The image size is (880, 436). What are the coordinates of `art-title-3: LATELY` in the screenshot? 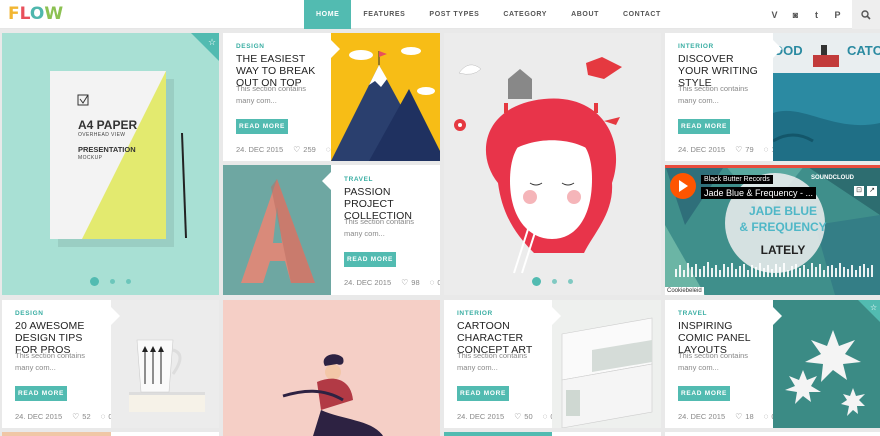 It's located at (783, 250).